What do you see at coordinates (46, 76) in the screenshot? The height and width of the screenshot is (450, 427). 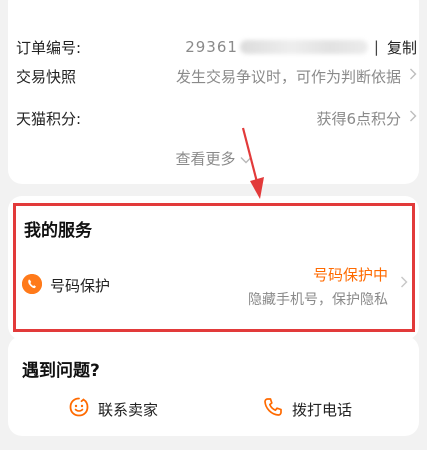 I see `snapshot-label: 交易快照` at bounding box center [46, 76].